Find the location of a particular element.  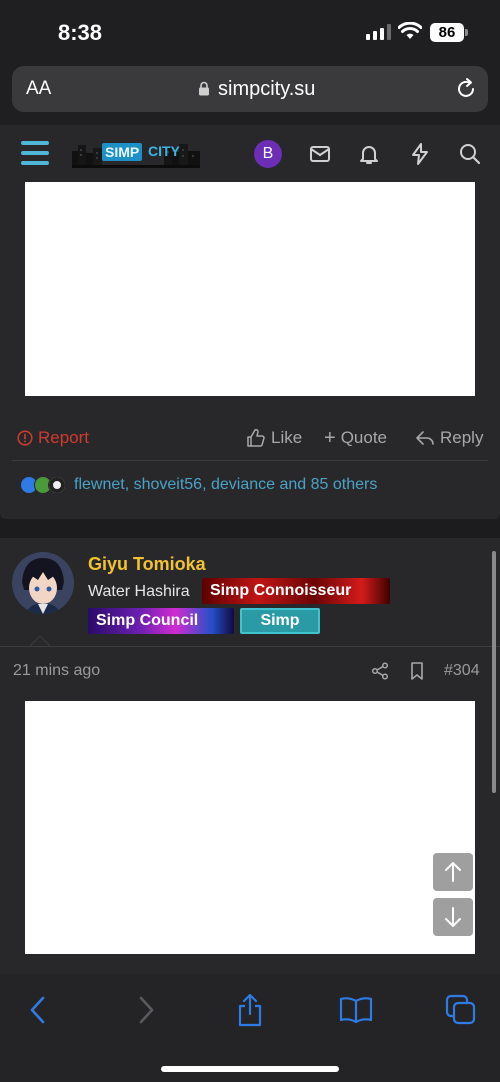

share-sheet-icon is located at coordinates (250, 1010).